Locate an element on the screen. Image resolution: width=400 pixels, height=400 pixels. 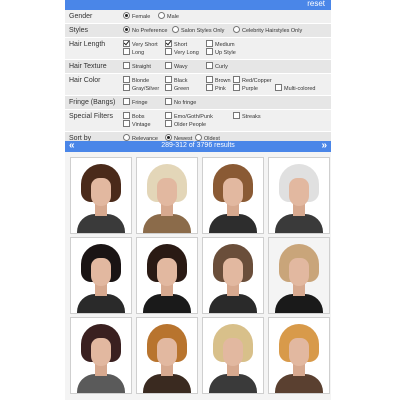
gender-option-female: Female is located at coordinates (136, 16).